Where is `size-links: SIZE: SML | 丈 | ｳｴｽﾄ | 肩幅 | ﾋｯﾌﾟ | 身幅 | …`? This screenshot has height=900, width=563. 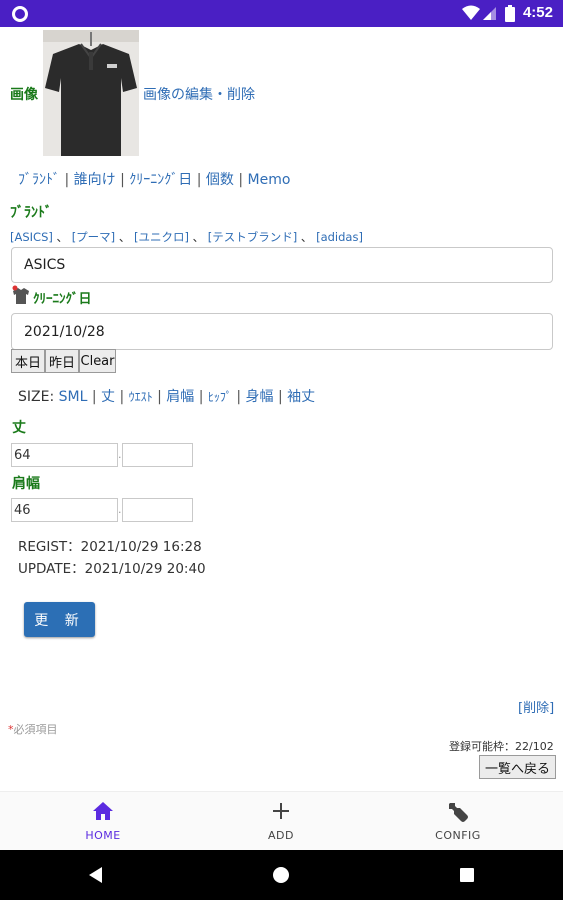 size-links: SIZE: SML | 丈 | ｳｴｽﾄ | 肩幅 | ﾋｯﾌﾟ | 身幅 | … is located at coordinates (167, 397).